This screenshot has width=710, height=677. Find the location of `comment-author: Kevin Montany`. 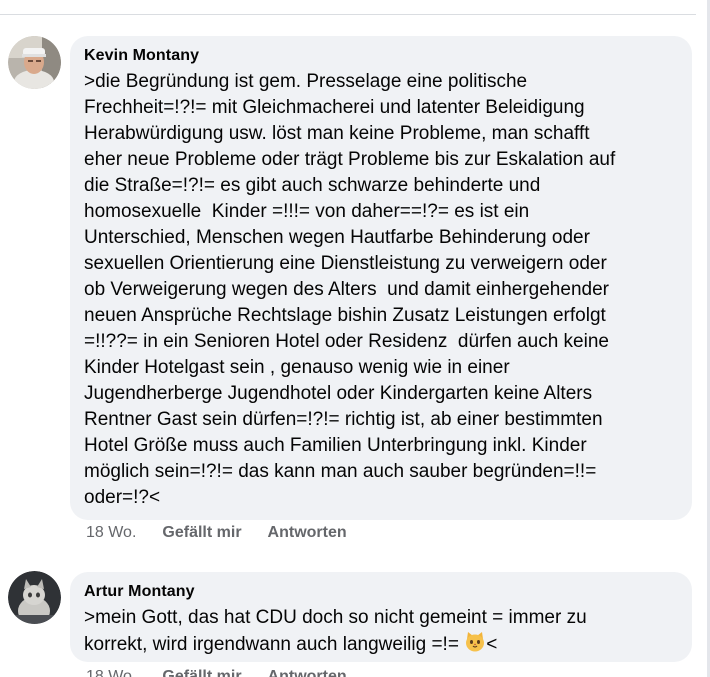

comment-author: Kevin Montany is located at coordinates (381, 56).